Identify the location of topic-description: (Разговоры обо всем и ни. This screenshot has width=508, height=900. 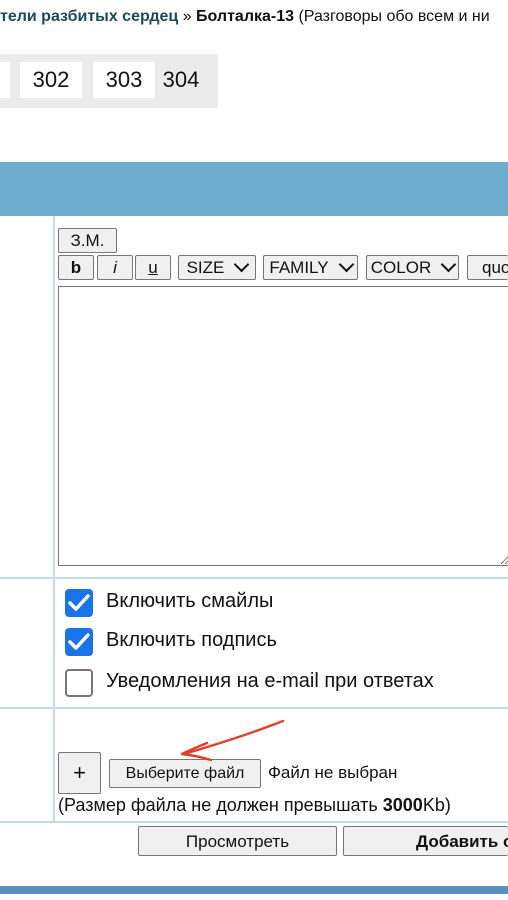
(394, 16).